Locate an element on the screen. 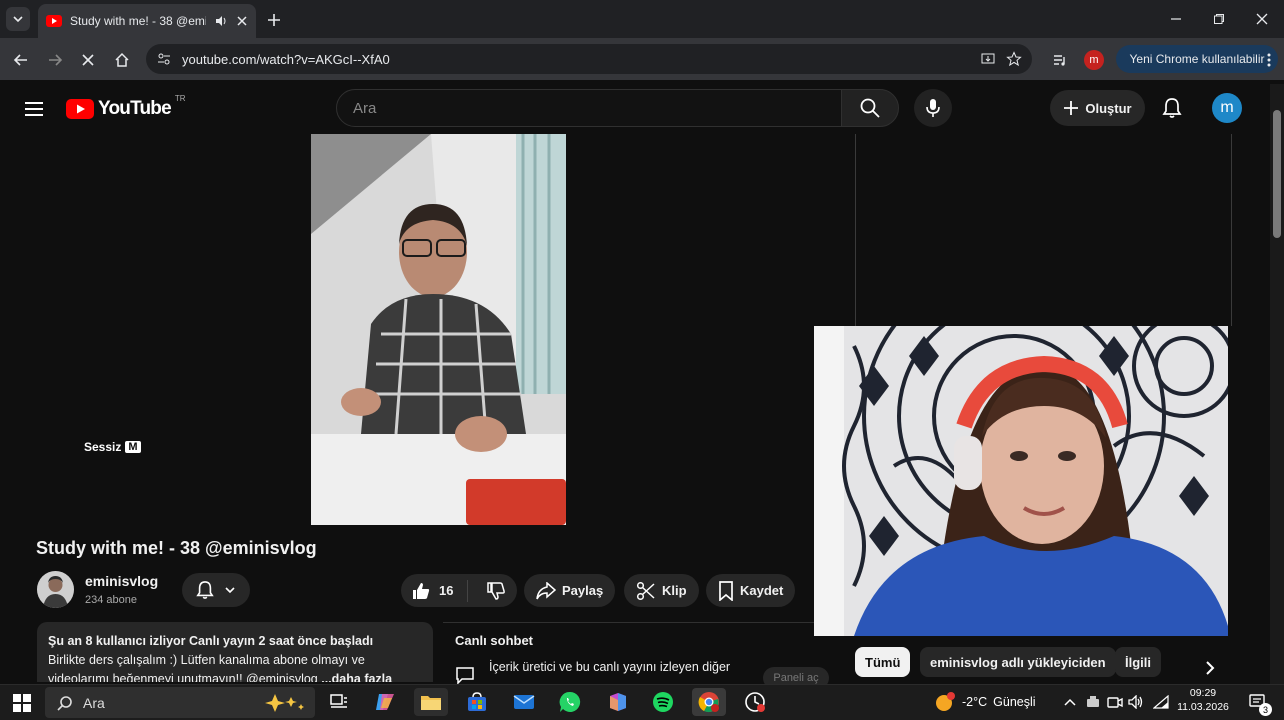 Image resolution: width=1284 pixels, height=720 pixels. webcam-image is located at coordinates (1021, 481).